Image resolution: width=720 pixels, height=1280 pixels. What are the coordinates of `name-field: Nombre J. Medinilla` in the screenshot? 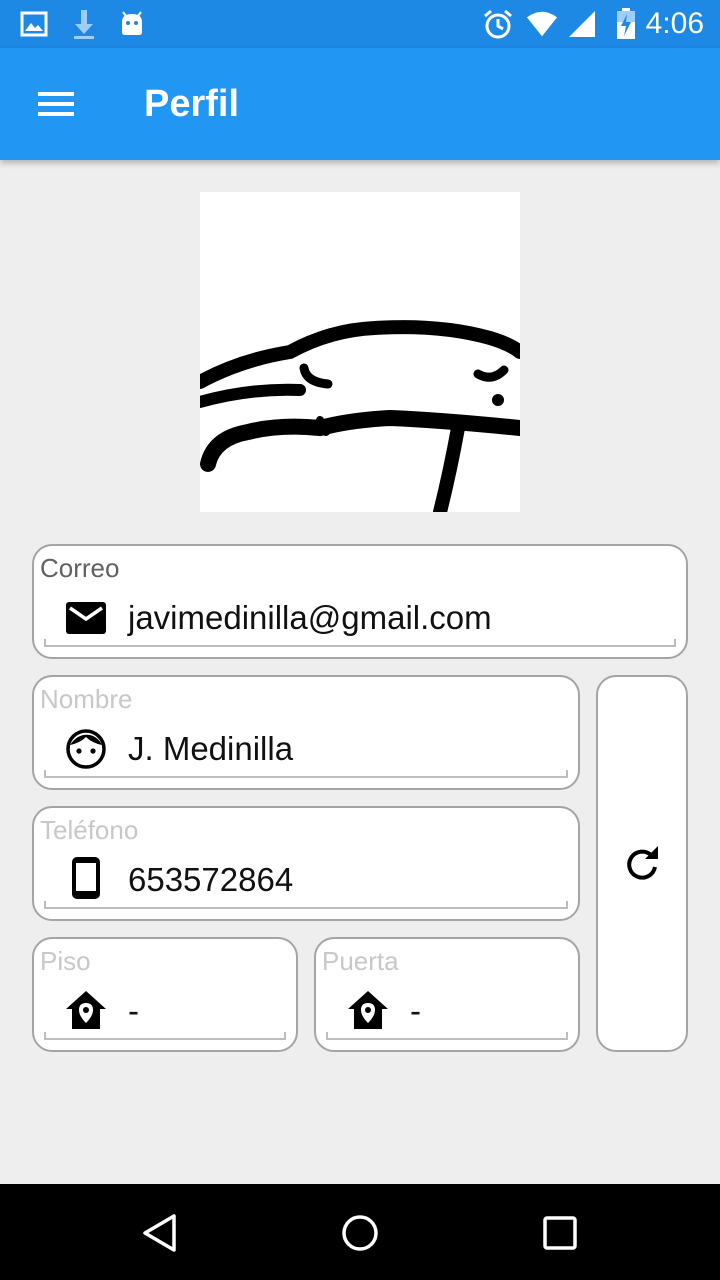 It's located at (306, 732).